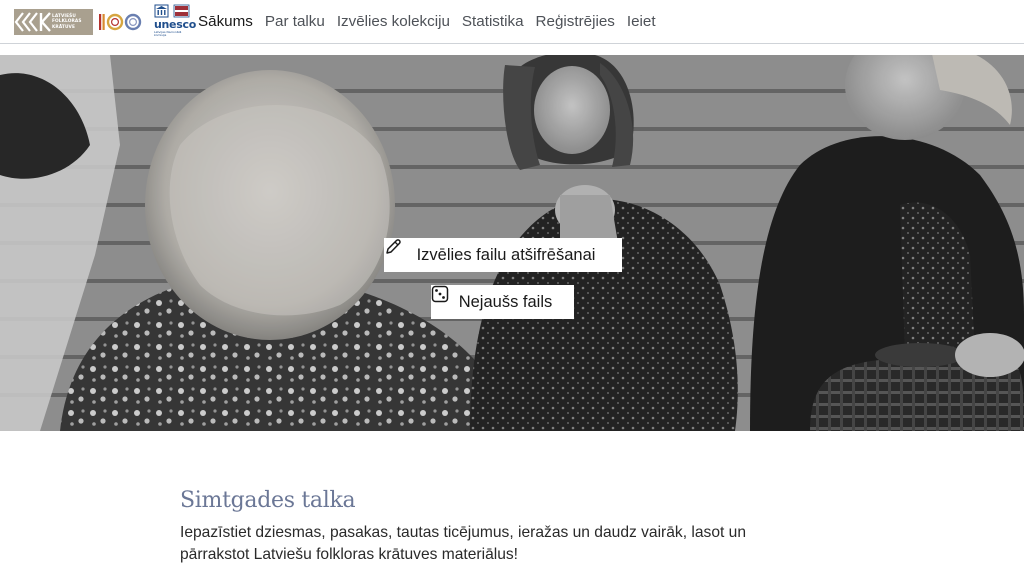 The height and width of the screenshot is (579, 1024). I want to click on random-file-button: Nejaušs fails, so click(502, 302).